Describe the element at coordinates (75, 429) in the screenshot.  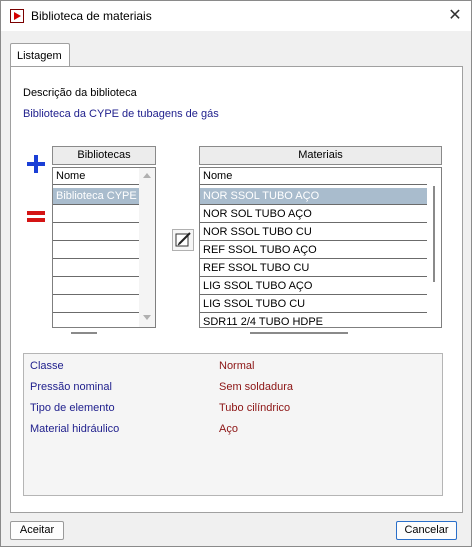
I see `property-label: Material hidráulico` at that location.